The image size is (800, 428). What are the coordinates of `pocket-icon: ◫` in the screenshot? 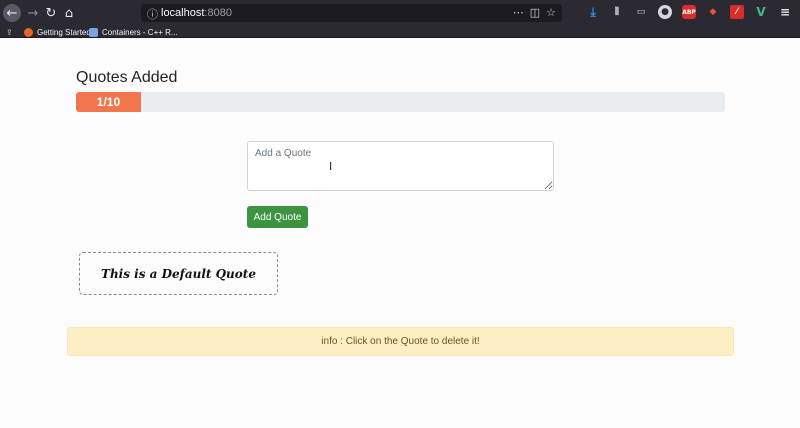 It's located at (535, 12).